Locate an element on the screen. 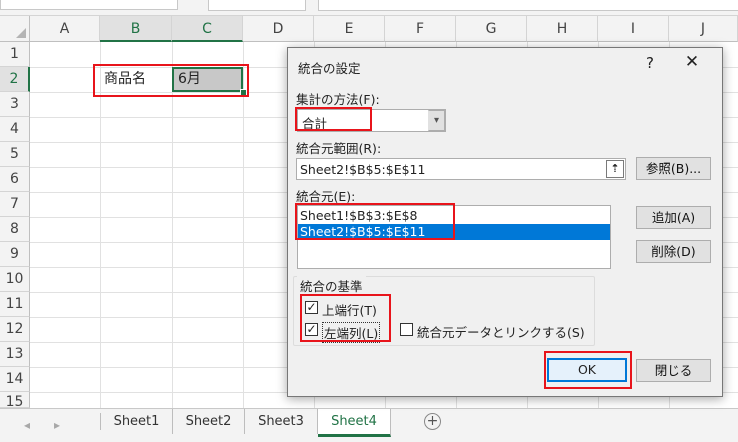  row-header-10: 10 is located at coordinates (15, 279).